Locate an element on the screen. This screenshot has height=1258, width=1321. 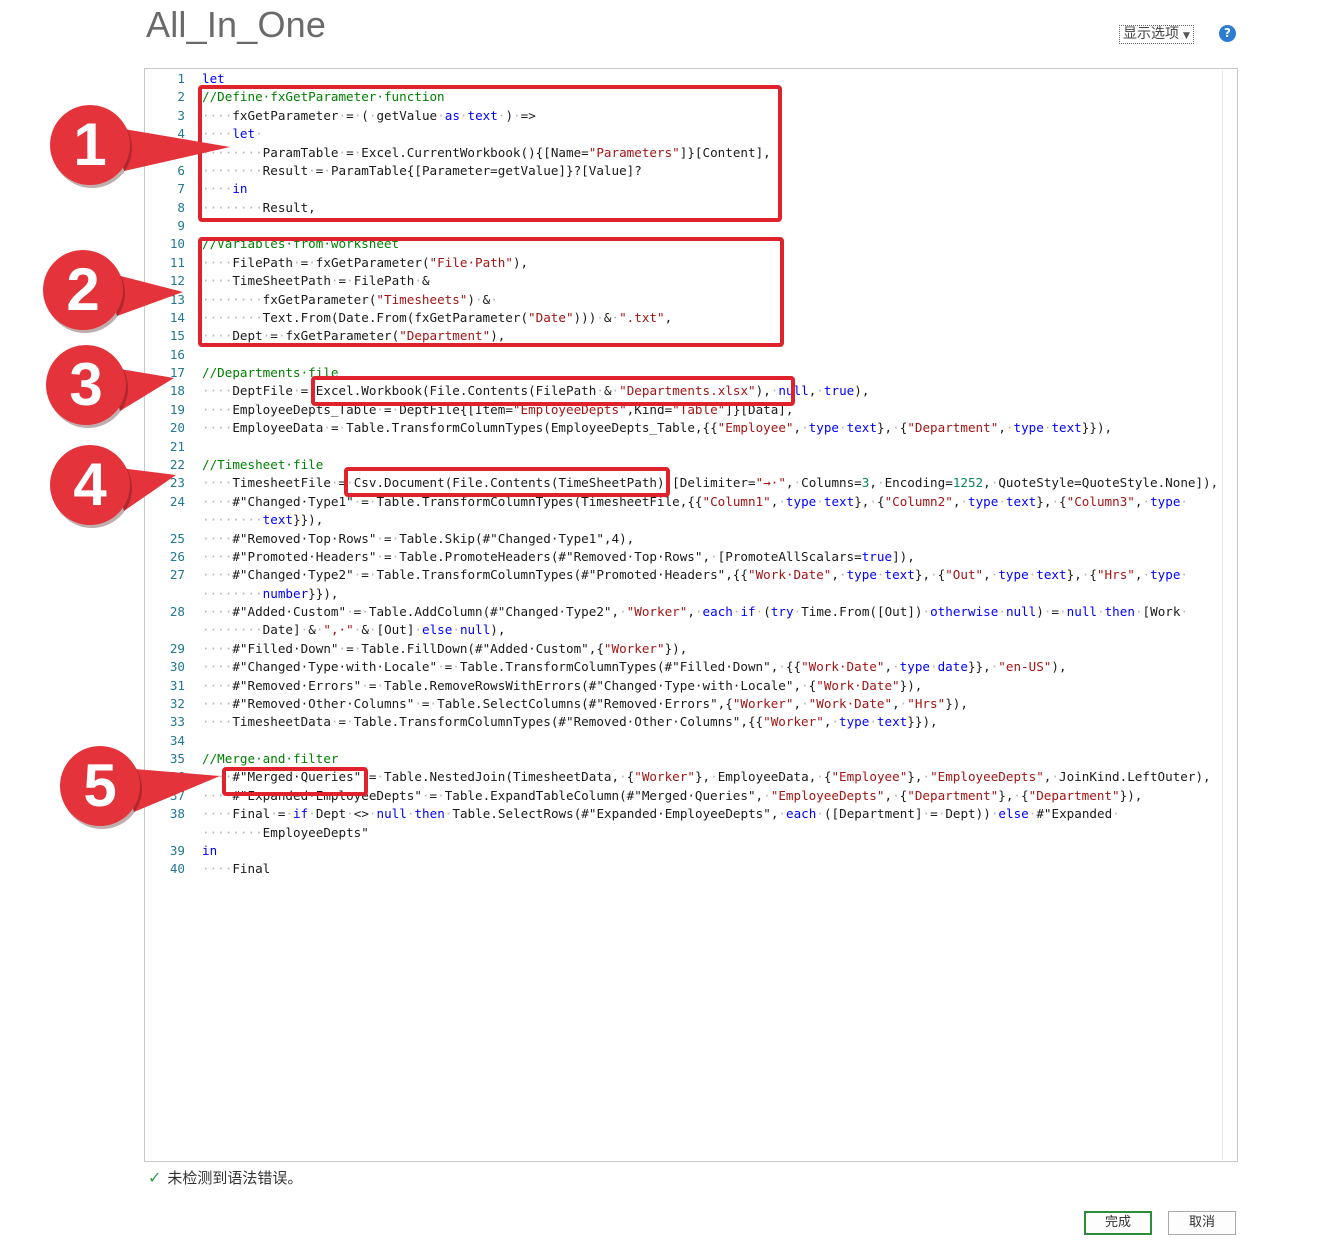
checkmark-icon: ✓ is located at coordinates (155, 1177).